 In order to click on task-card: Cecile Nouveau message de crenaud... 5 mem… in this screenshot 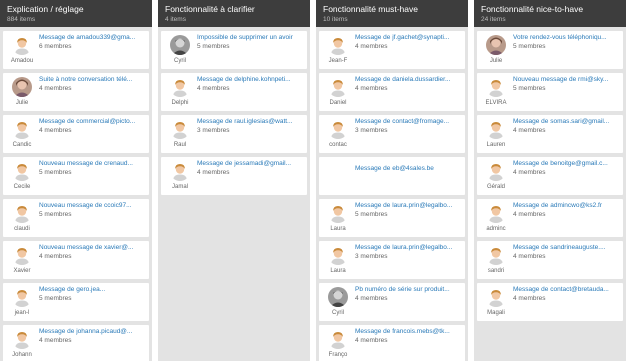, I will do `click(76, 176)`.